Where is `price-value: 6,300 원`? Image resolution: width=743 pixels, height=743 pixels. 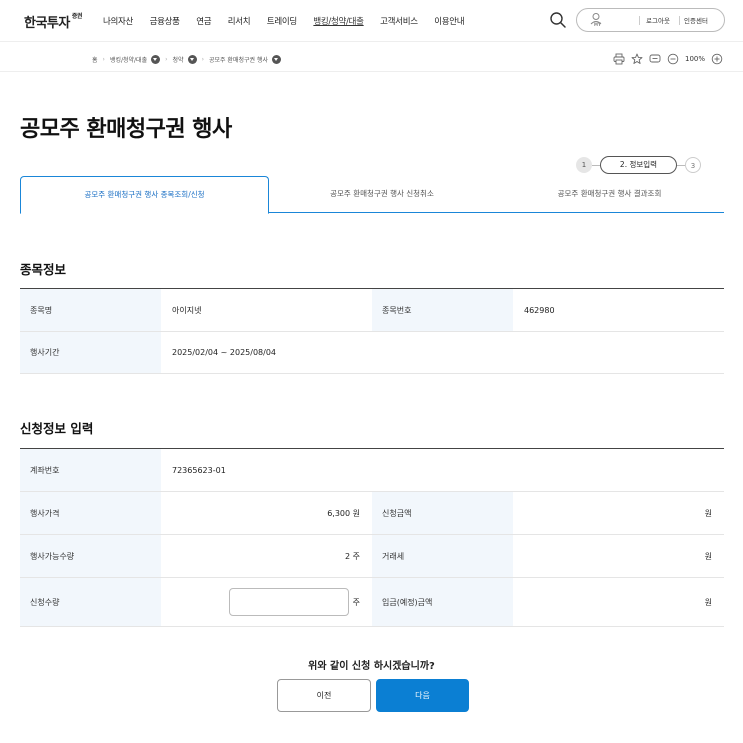
price-value: 6,300 원 is located at coordinates (343, 513).